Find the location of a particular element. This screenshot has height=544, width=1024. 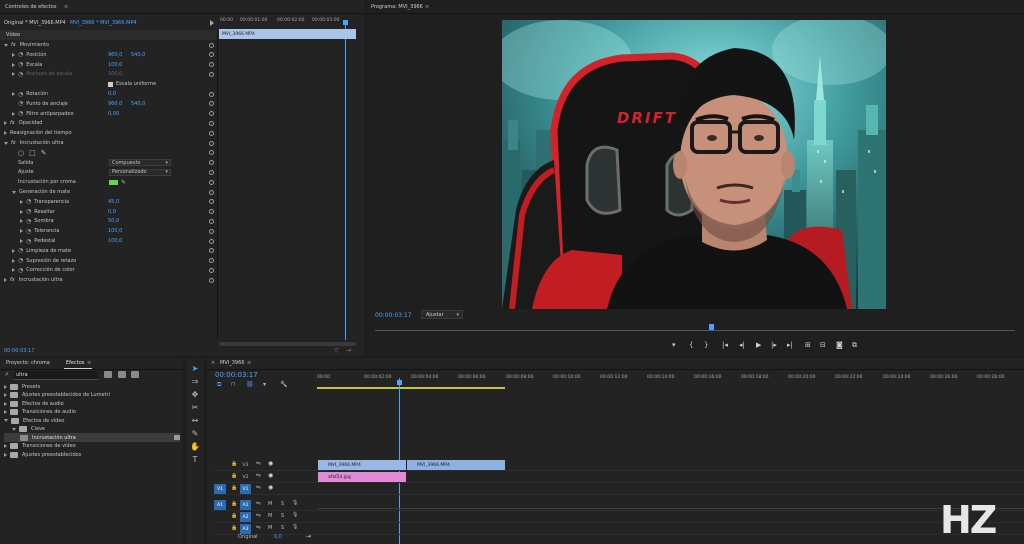

razor-tool-icon: ✂ is located at coordinates (195, 408).